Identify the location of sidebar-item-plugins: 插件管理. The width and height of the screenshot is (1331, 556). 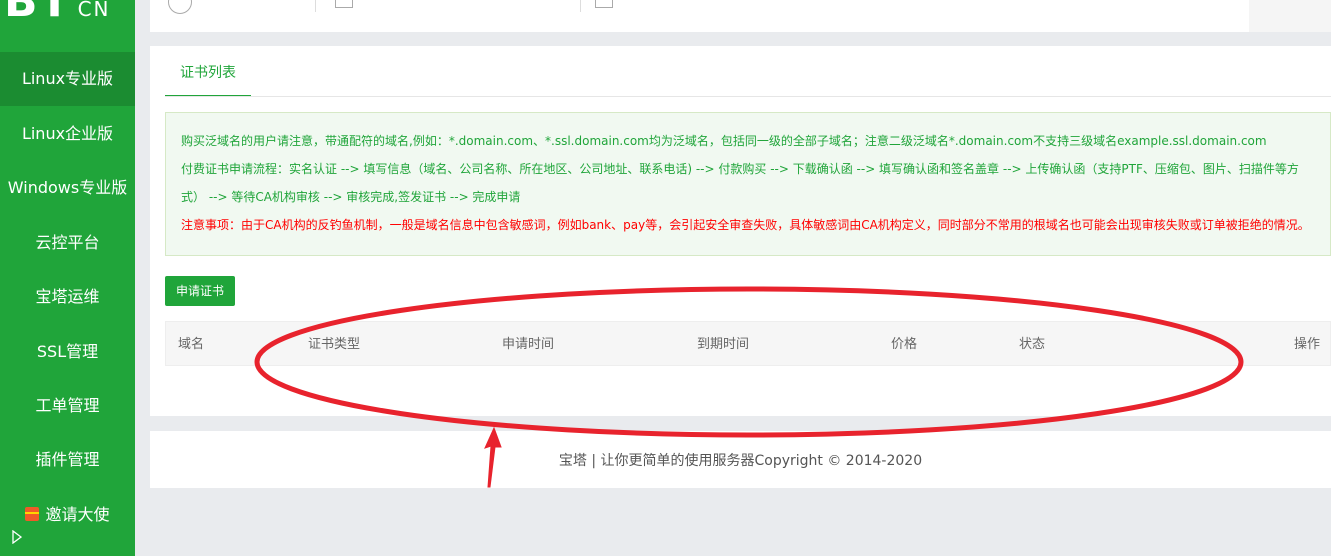
(67, 460).